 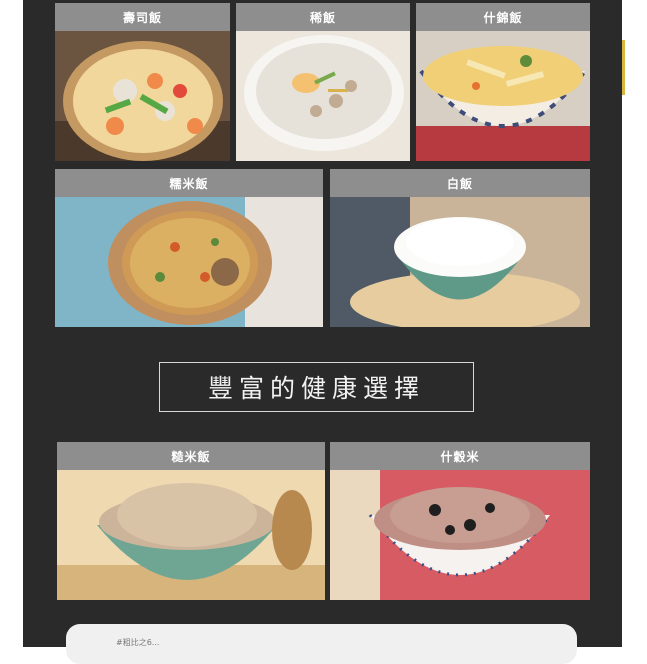 I want to click on white-rice-photo, so click(x=460, y=262).